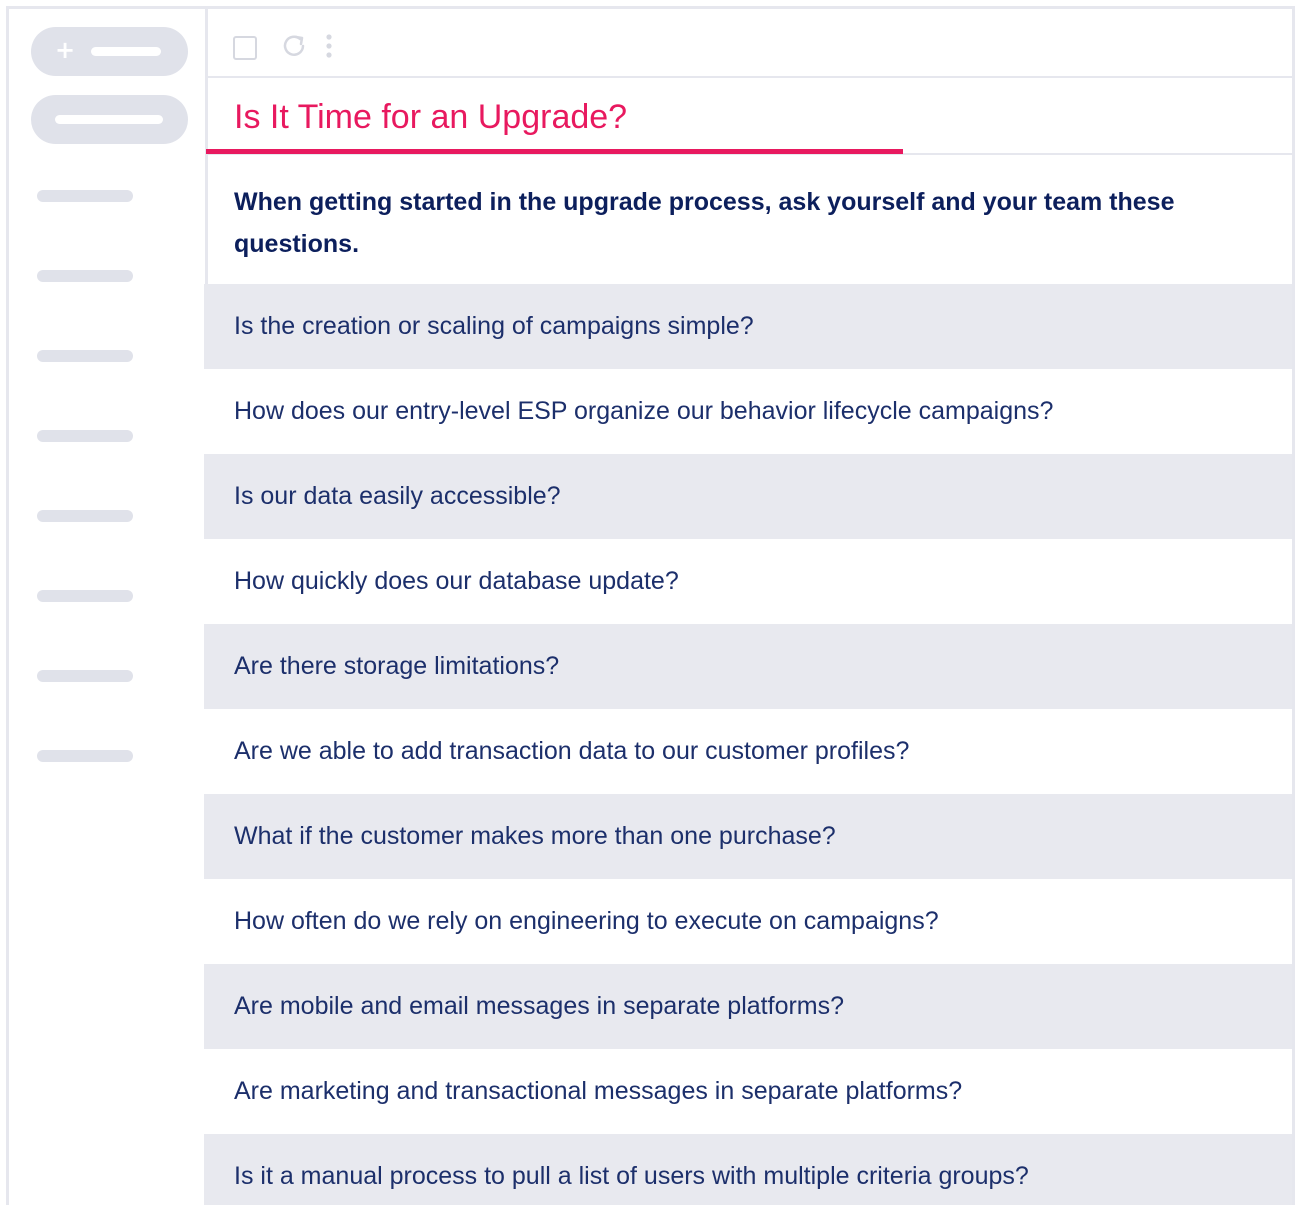 This screenshot has height=1205, width=1296. Describe the element at coordinates (245, 48) in the screenshot. I see `checkbox-icon` at that location.